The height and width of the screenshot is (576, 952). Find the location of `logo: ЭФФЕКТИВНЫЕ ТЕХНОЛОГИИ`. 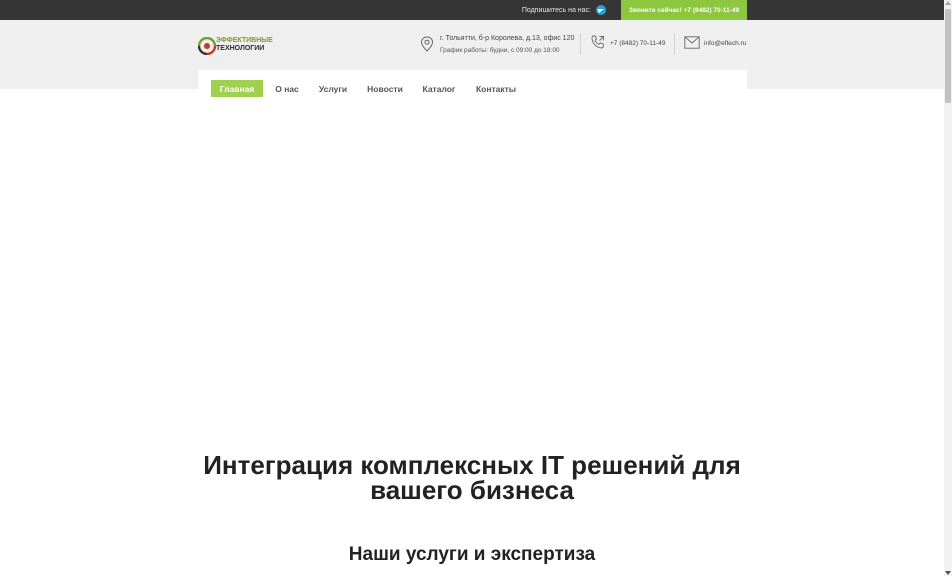

logo: ЭФФЕКТИВНЫЕ ТЕХНОЛОГИИ is located at coordinates (235, 46).